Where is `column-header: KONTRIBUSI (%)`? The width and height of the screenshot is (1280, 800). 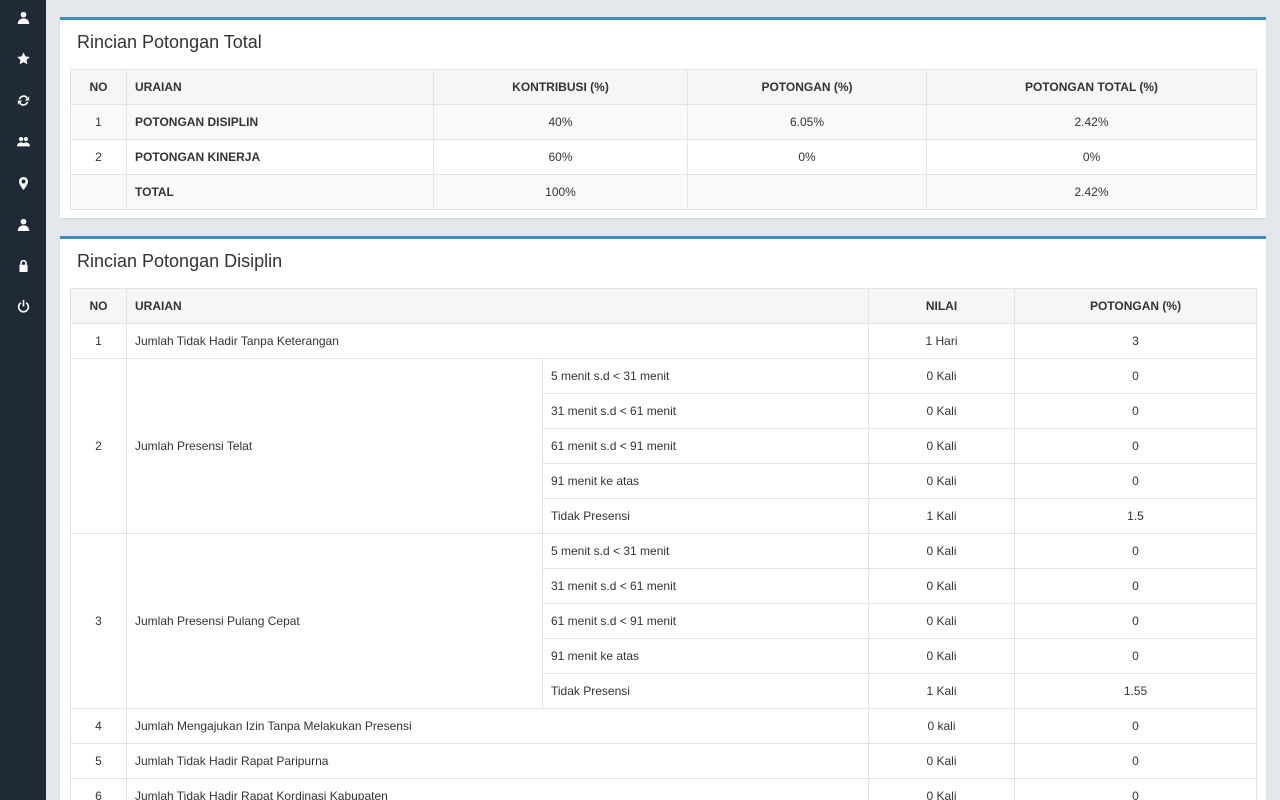
column-header: KONTRIBUSI (%) is located at coordinates (560, 87).